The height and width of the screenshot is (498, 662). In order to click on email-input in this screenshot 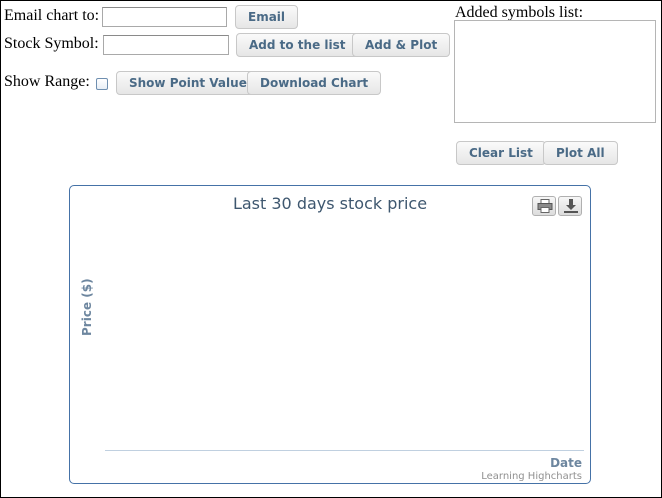, I will do `click(164, 17)`.